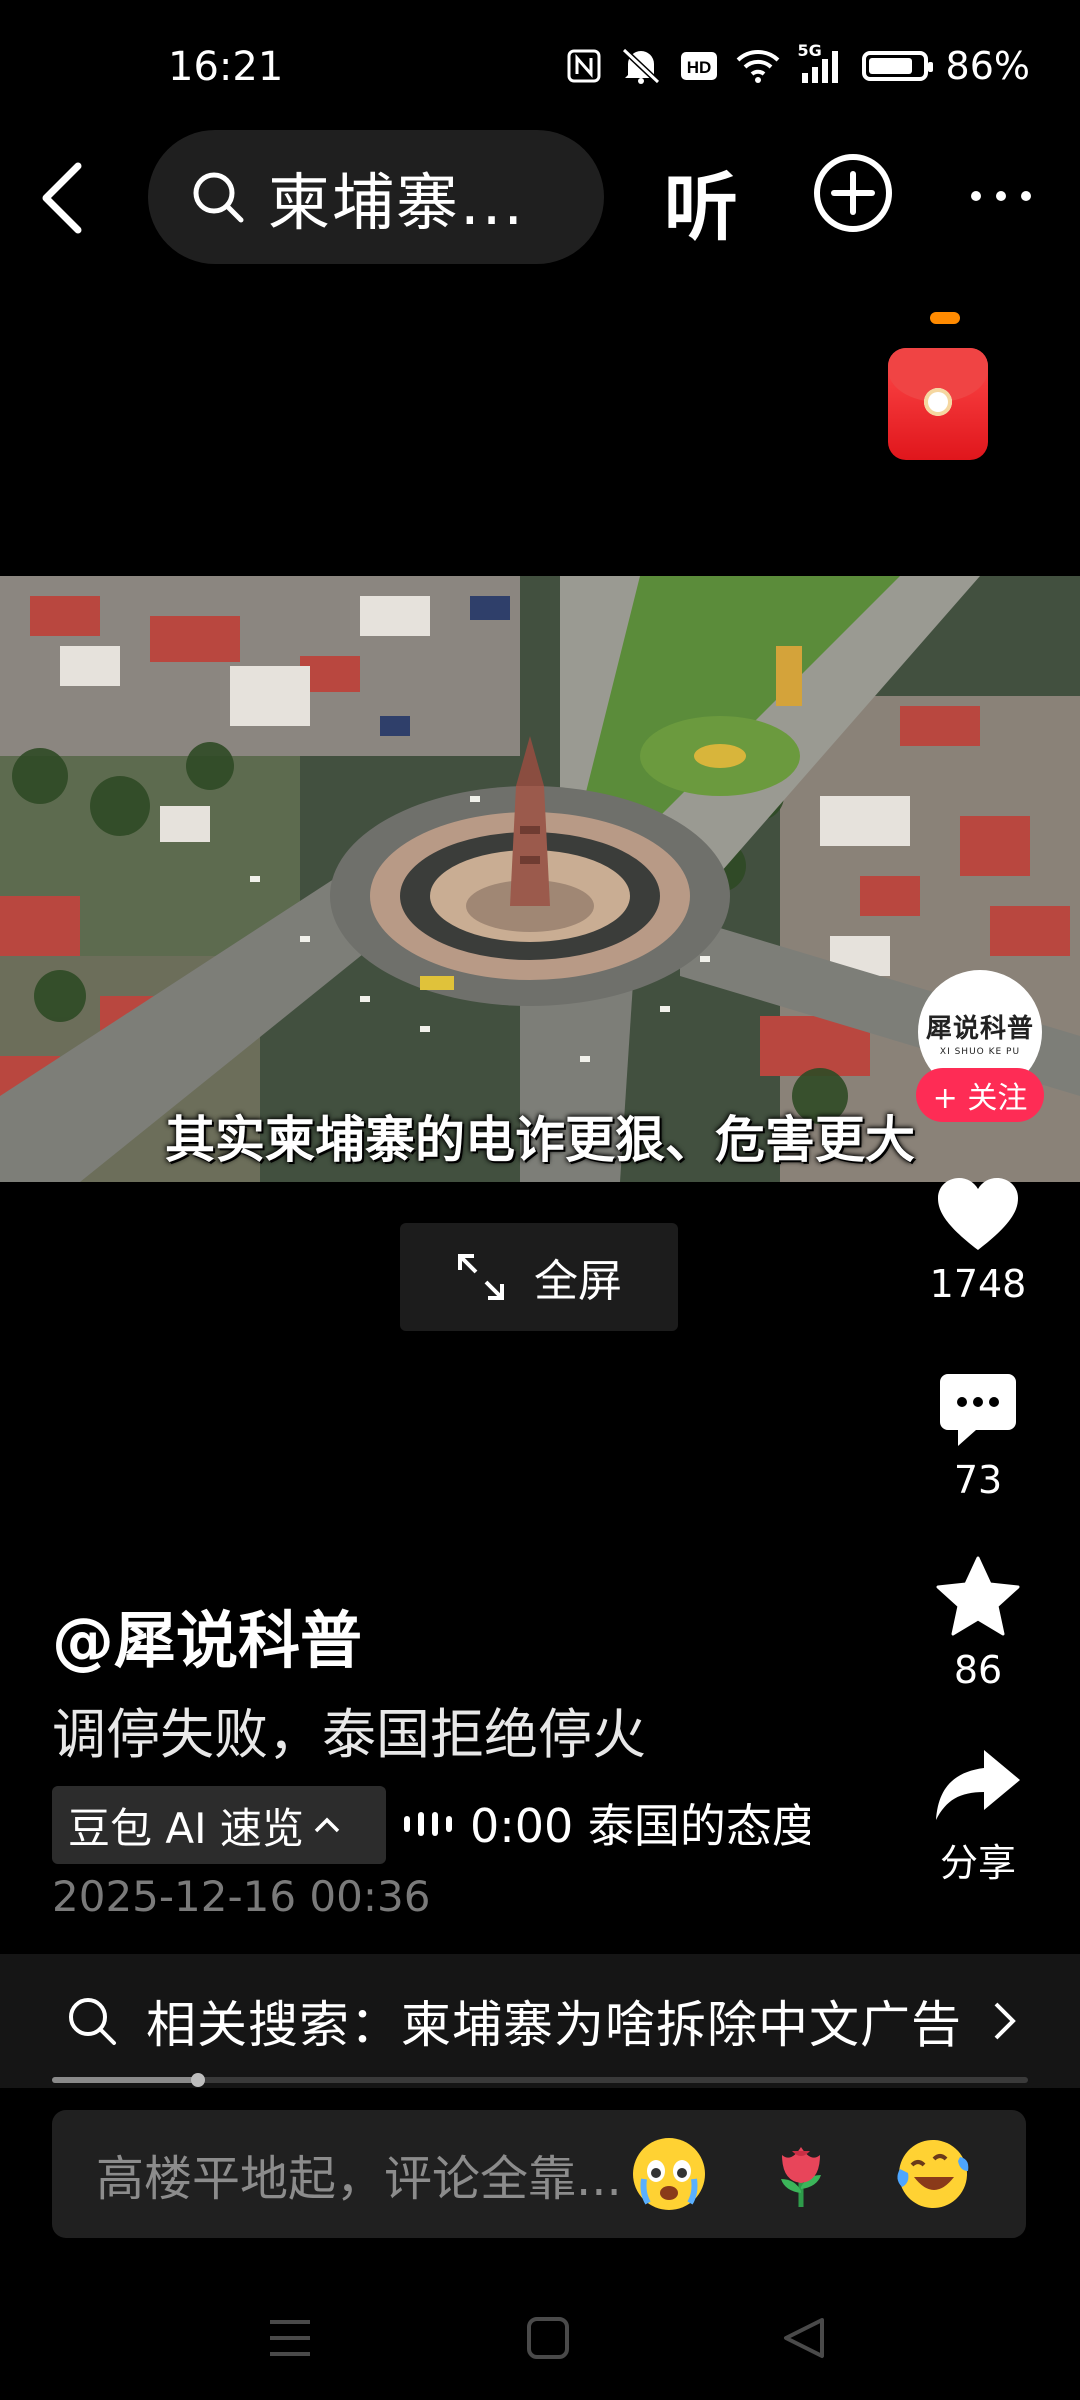  Describe the element at coordinates (640, 1826) in the screenshot. I see `ai-summary-ticker: 0:00 泰国的态度` at that location.